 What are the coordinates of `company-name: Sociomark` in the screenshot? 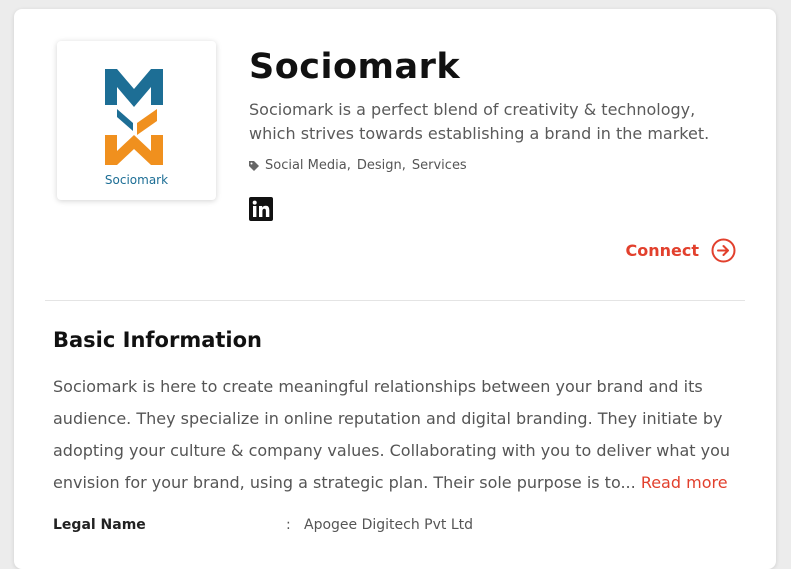 It's located at (355, 67).